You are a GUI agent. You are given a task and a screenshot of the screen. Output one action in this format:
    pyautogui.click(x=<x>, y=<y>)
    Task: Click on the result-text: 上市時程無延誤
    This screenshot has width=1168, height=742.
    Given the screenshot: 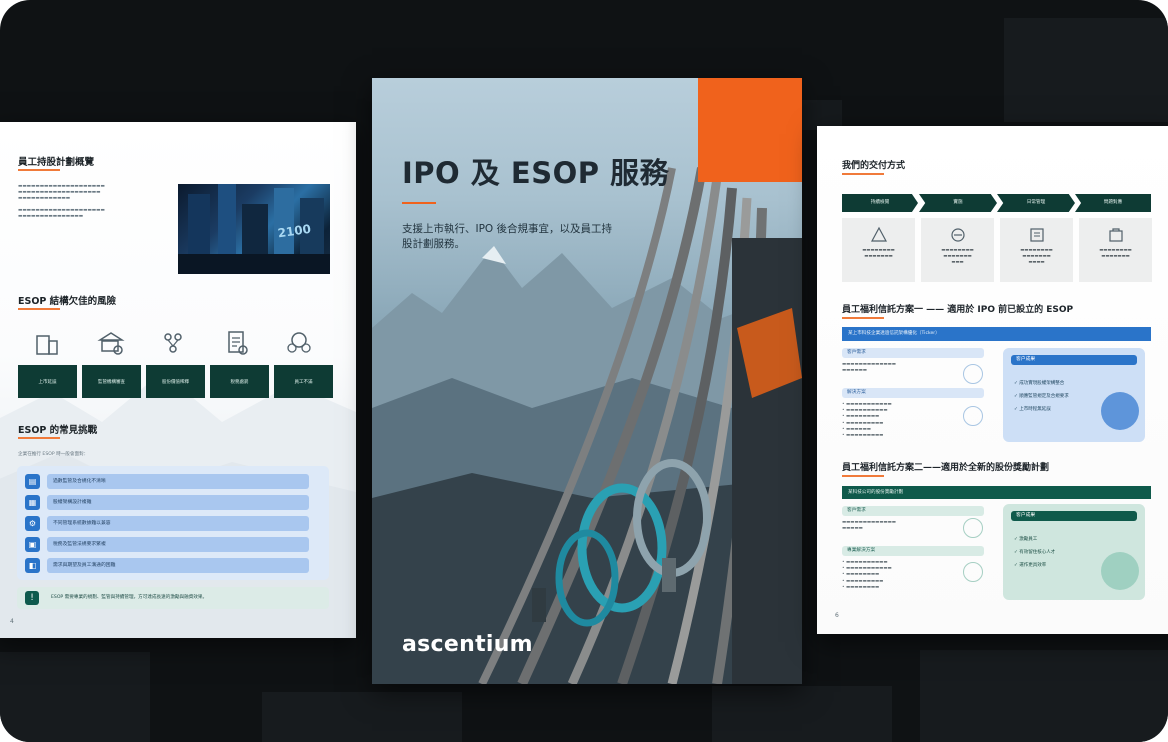 What is the action you would take?
    pyautogui.click(x=1035, y=409)
    